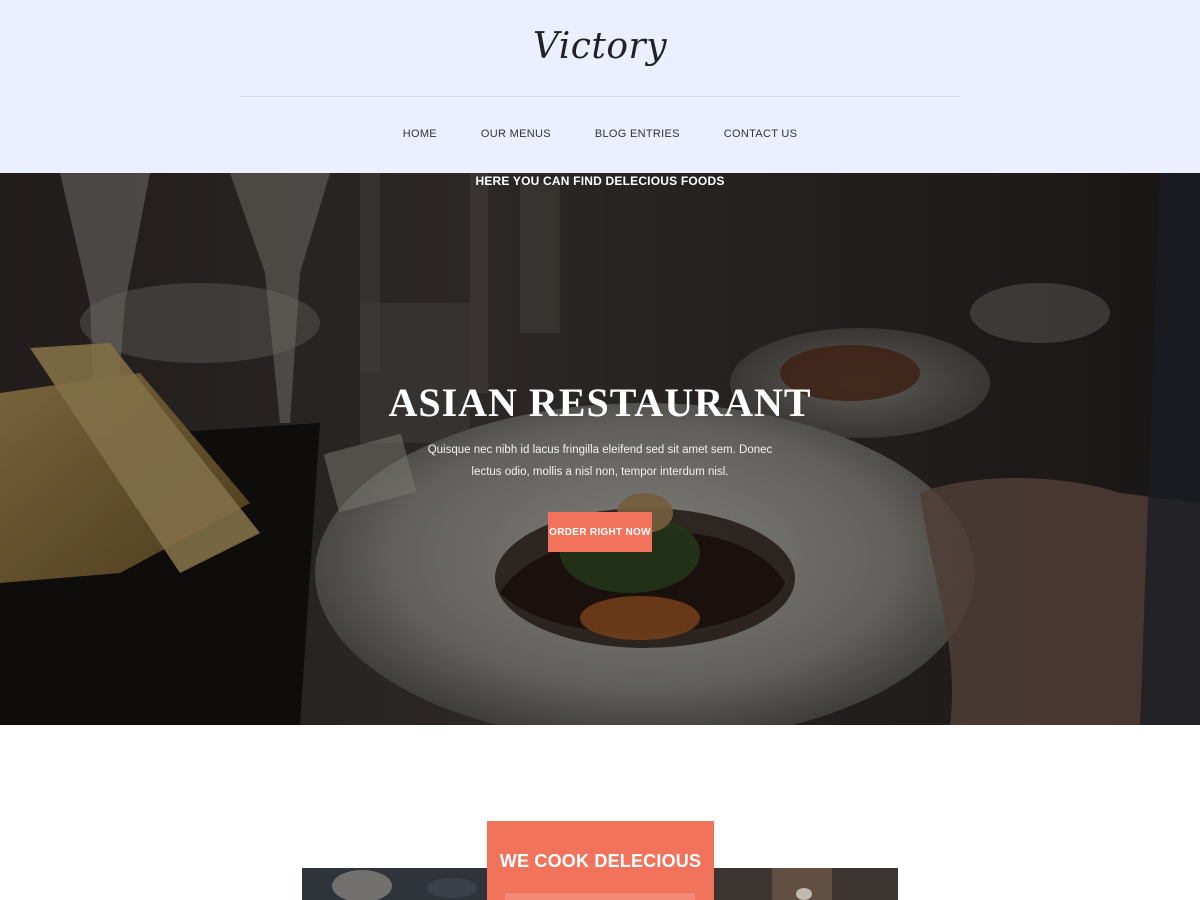 The width and height of the screenshot is (1200, 900). I want to click on nav-blog-entries: BLOG ENTRIES, so click(637, 134).